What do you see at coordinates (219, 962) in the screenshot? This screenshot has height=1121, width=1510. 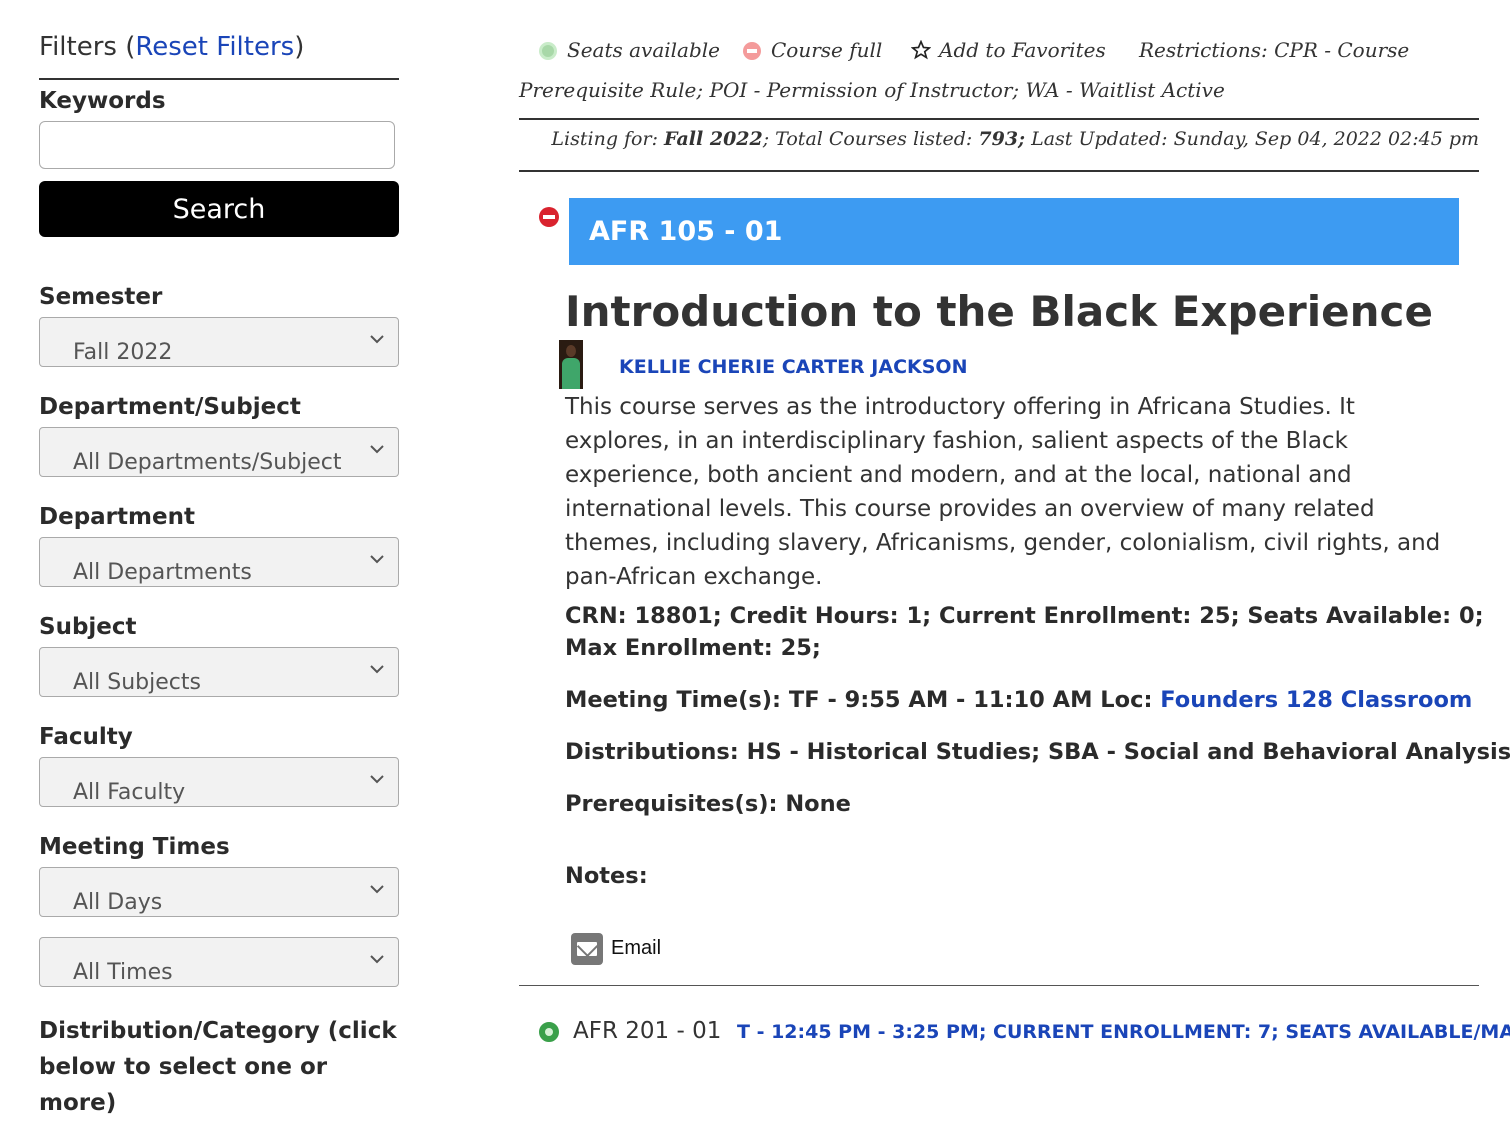 I see `times-select: All Times` at bounding box center [219, 962].